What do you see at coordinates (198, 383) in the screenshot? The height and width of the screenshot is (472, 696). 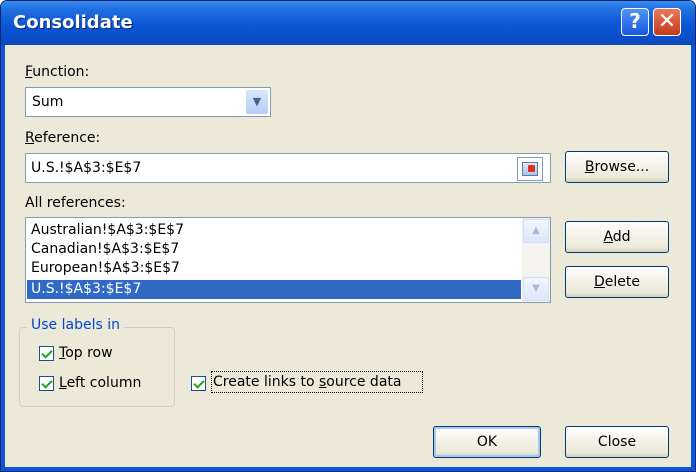 I see `create-links-checkbox` at bounding box center [198, 383].